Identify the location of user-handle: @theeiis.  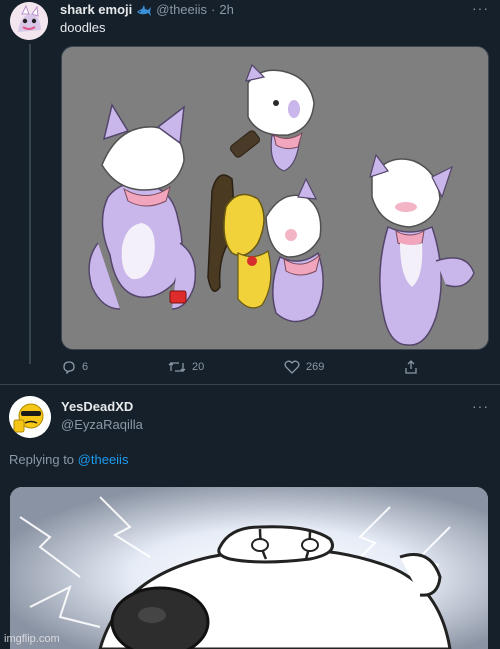
(181, 9).